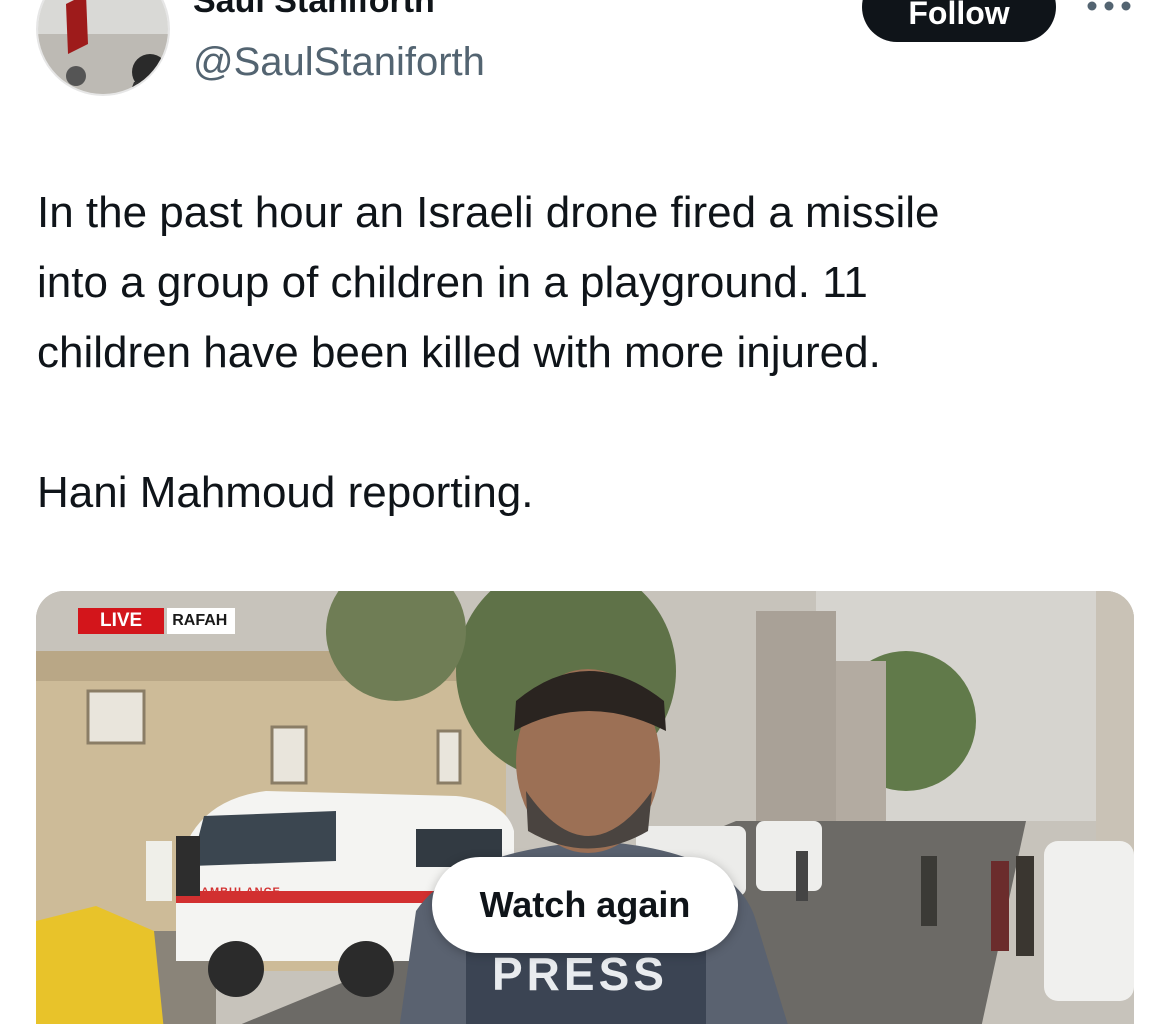 This screenshot has height=1024, width=1170. What do you see at coordinates (580, 974) in the screenshot?
I see `press-vest-text: PRESS` at bounding box center [580, 974].